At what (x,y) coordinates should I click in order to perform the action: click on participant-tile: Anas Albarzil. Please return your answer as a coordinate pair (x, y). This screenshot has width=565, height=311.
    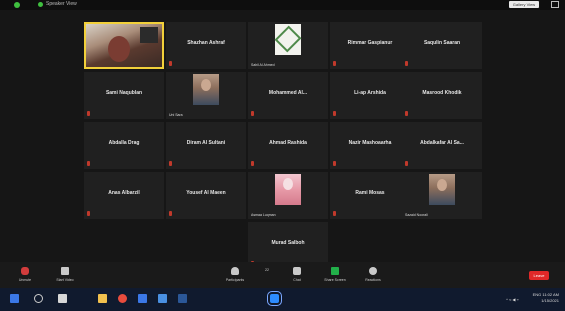
    Looking at the image, I should click on (124, 195).